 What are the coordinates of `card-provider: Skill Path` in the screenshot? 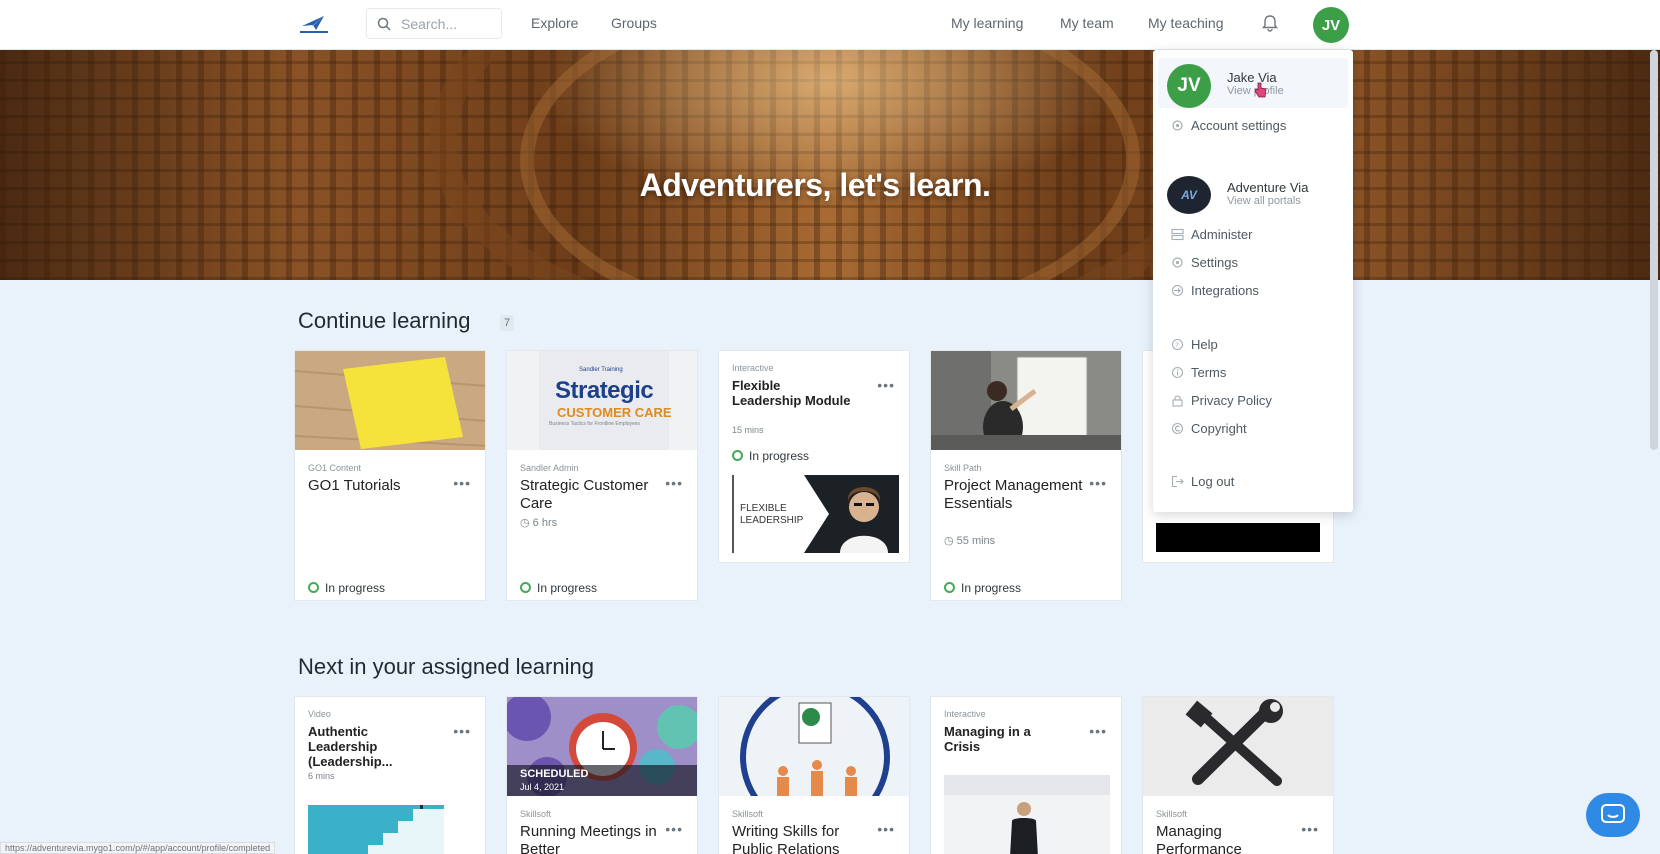 It's located at (963, 468).